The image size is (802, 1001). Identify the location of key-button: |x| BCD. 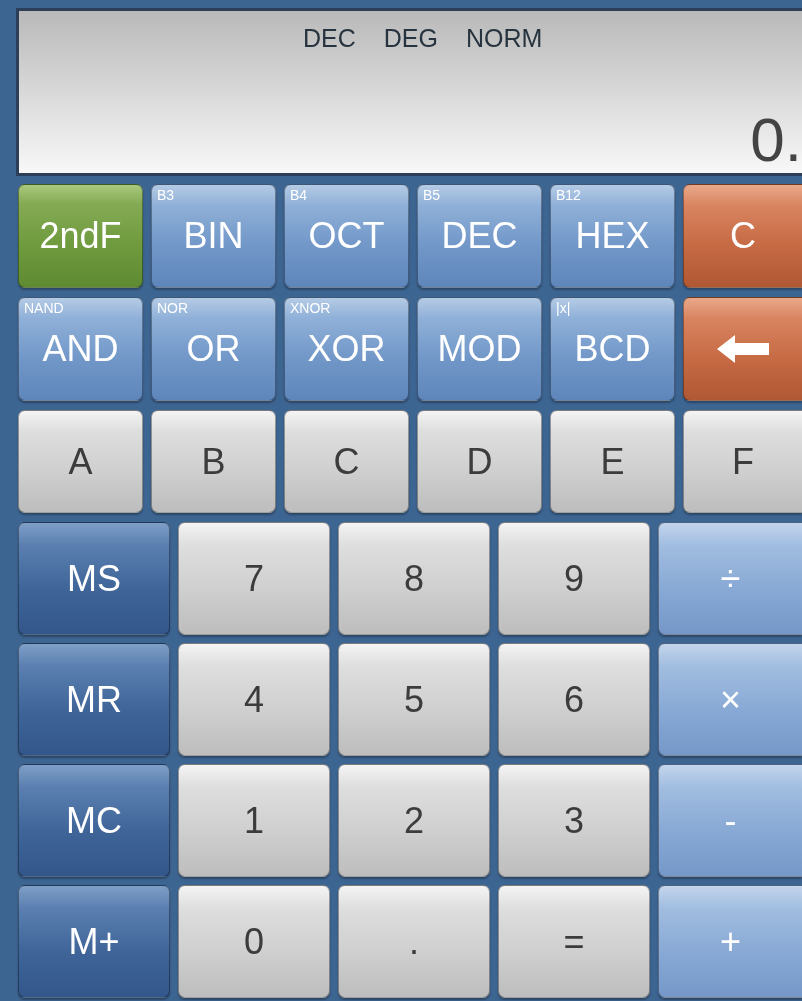
(612, 349).